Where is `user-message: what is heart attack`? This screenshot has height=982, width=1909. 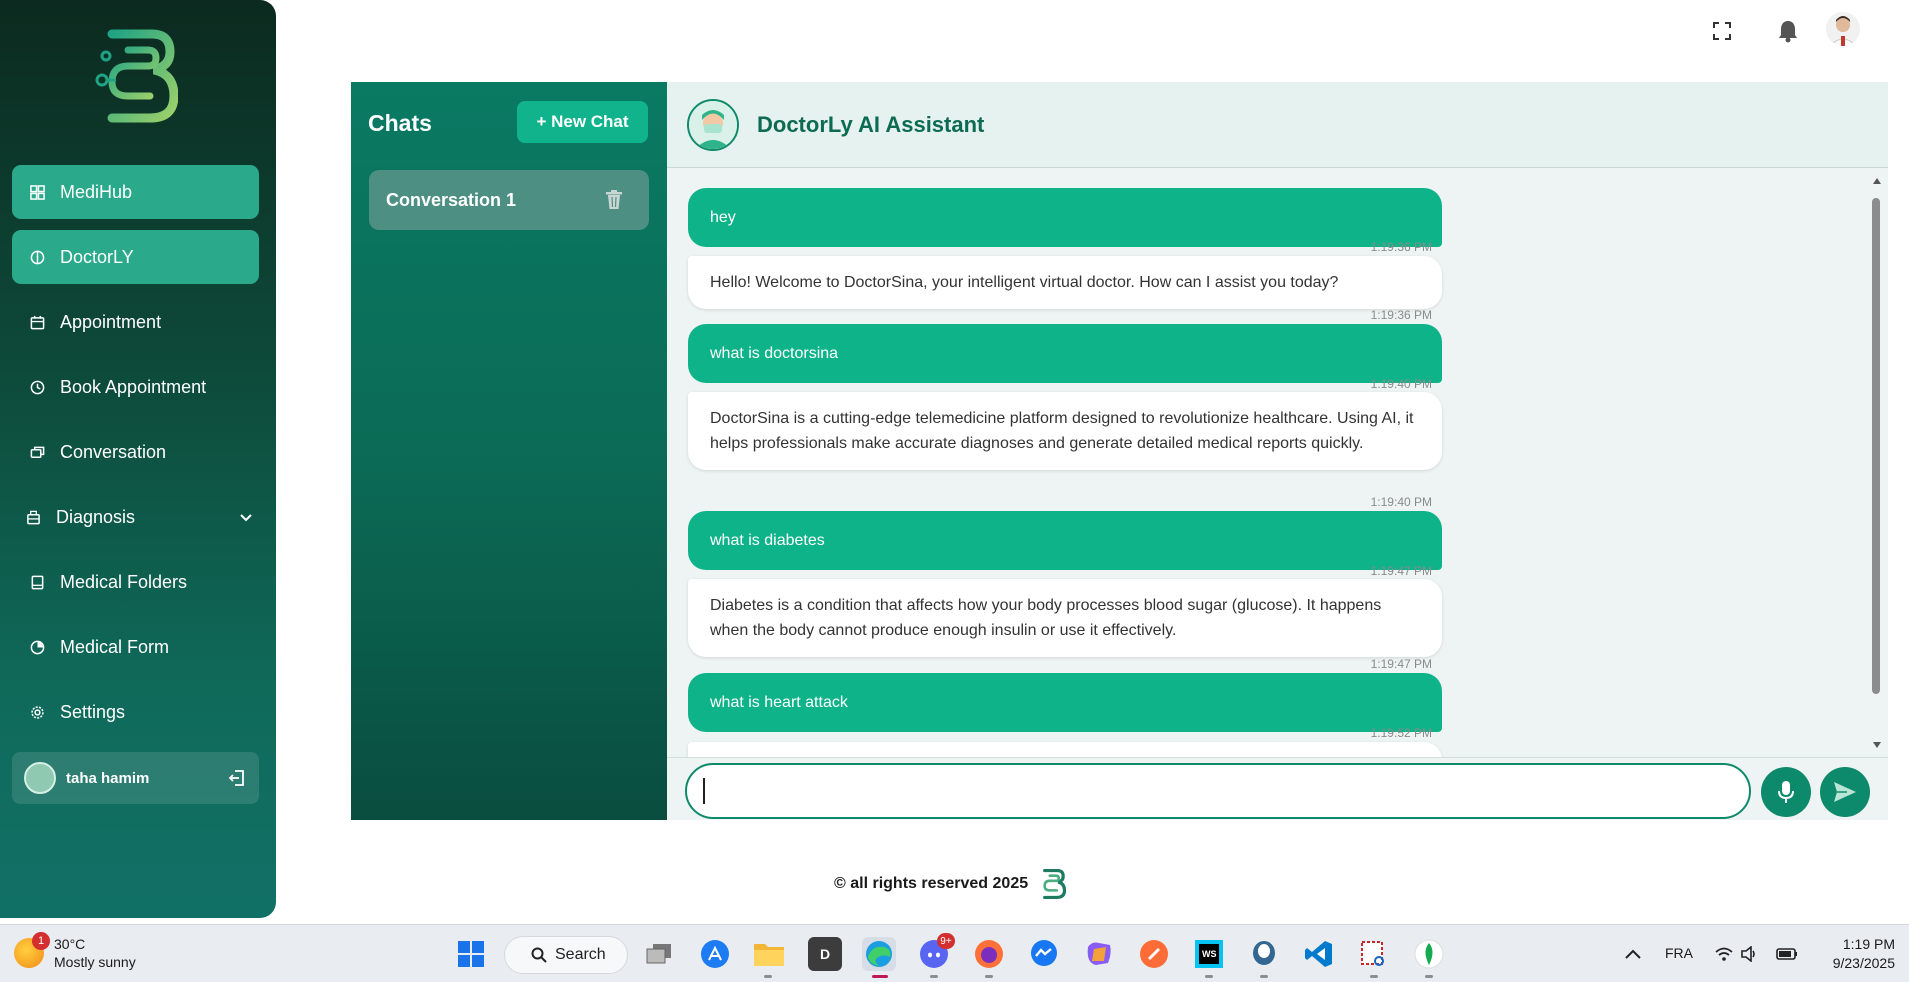 user-message: what is heart attack is located at coordinates (1065, 702).